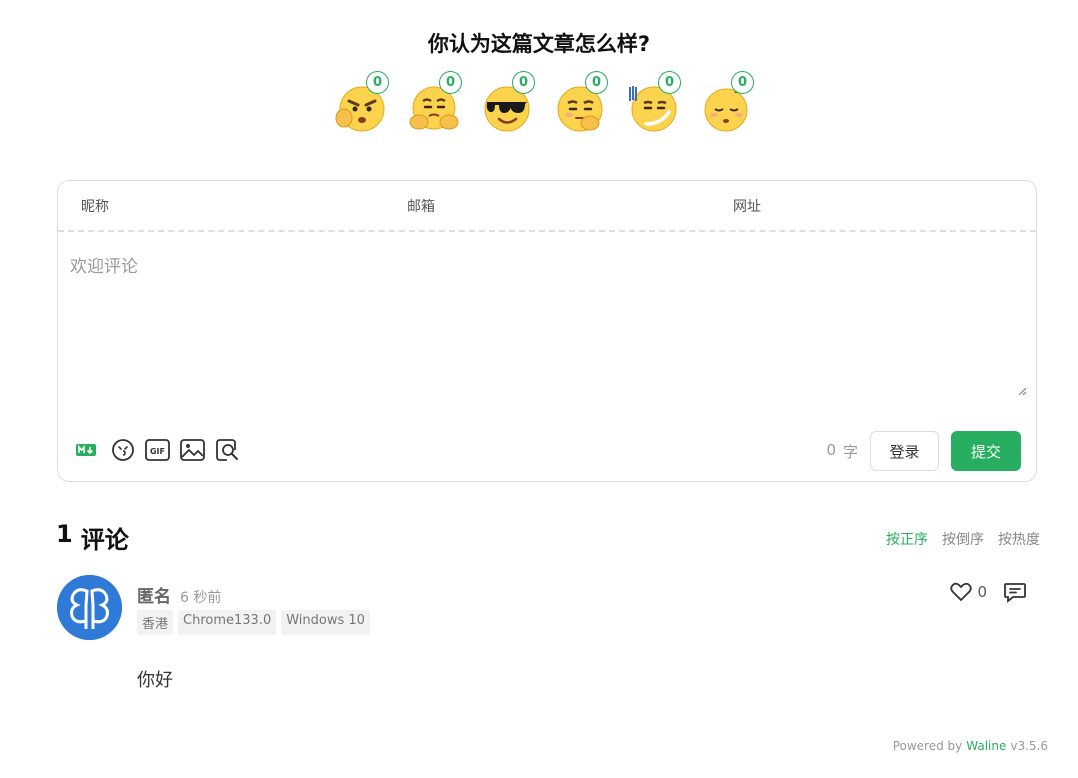  What do you see at coordinates (104, 540) in the screenshot?
I see `comment-count-label: 评论` at bounding box center [104, 540].